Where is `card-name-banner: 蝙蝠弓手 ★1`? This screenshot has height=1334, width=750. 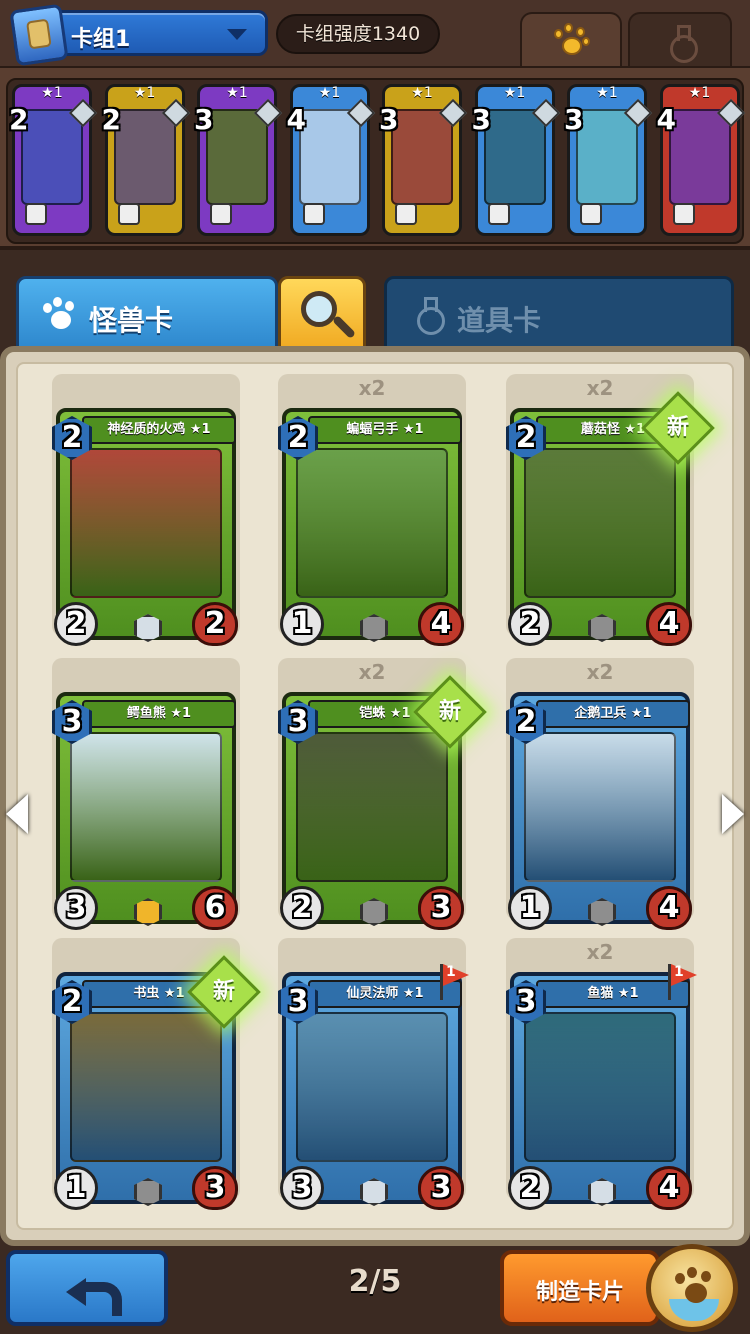
card-name-banner: 蝙蝠弓手 ★1 is located at coordinates (385, 430).